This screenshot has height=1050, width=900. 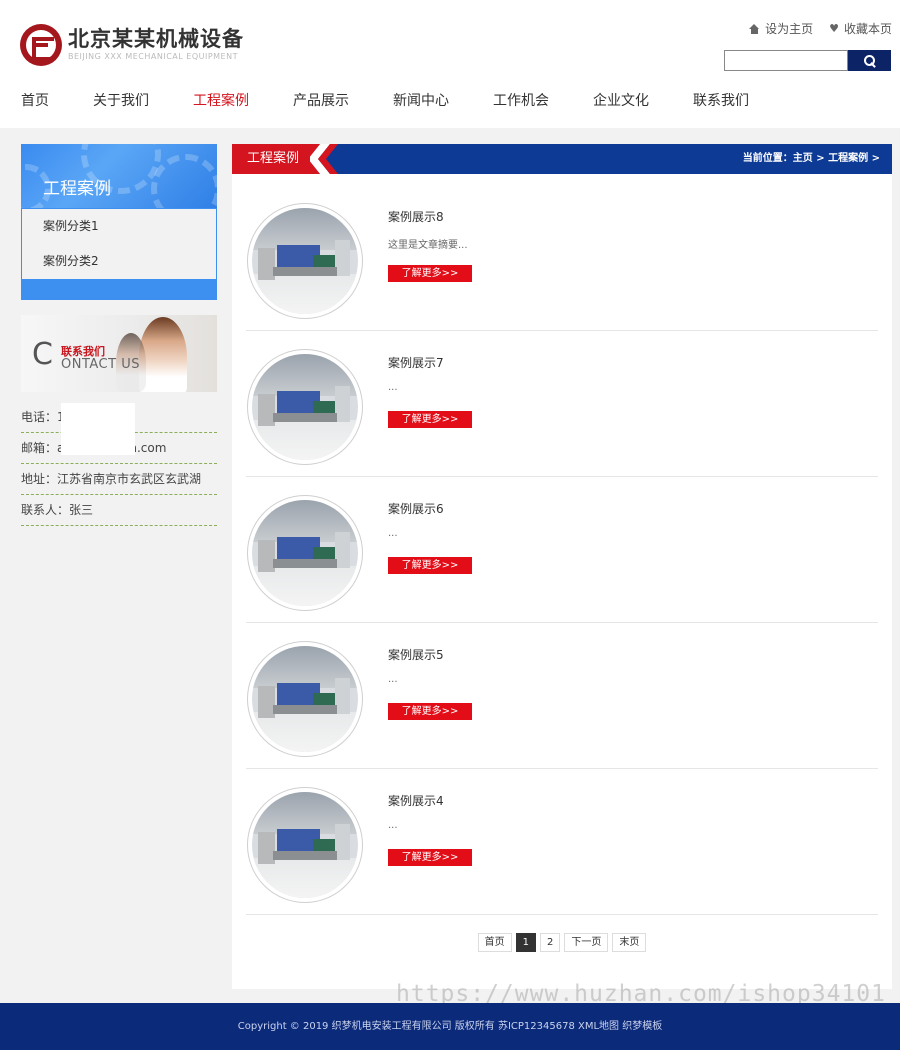 What do you see at coordinates (119, 226) in the screenshot?
I see `sidebar-item-category-1: 案例分类1` at bounding box center [119, 226].